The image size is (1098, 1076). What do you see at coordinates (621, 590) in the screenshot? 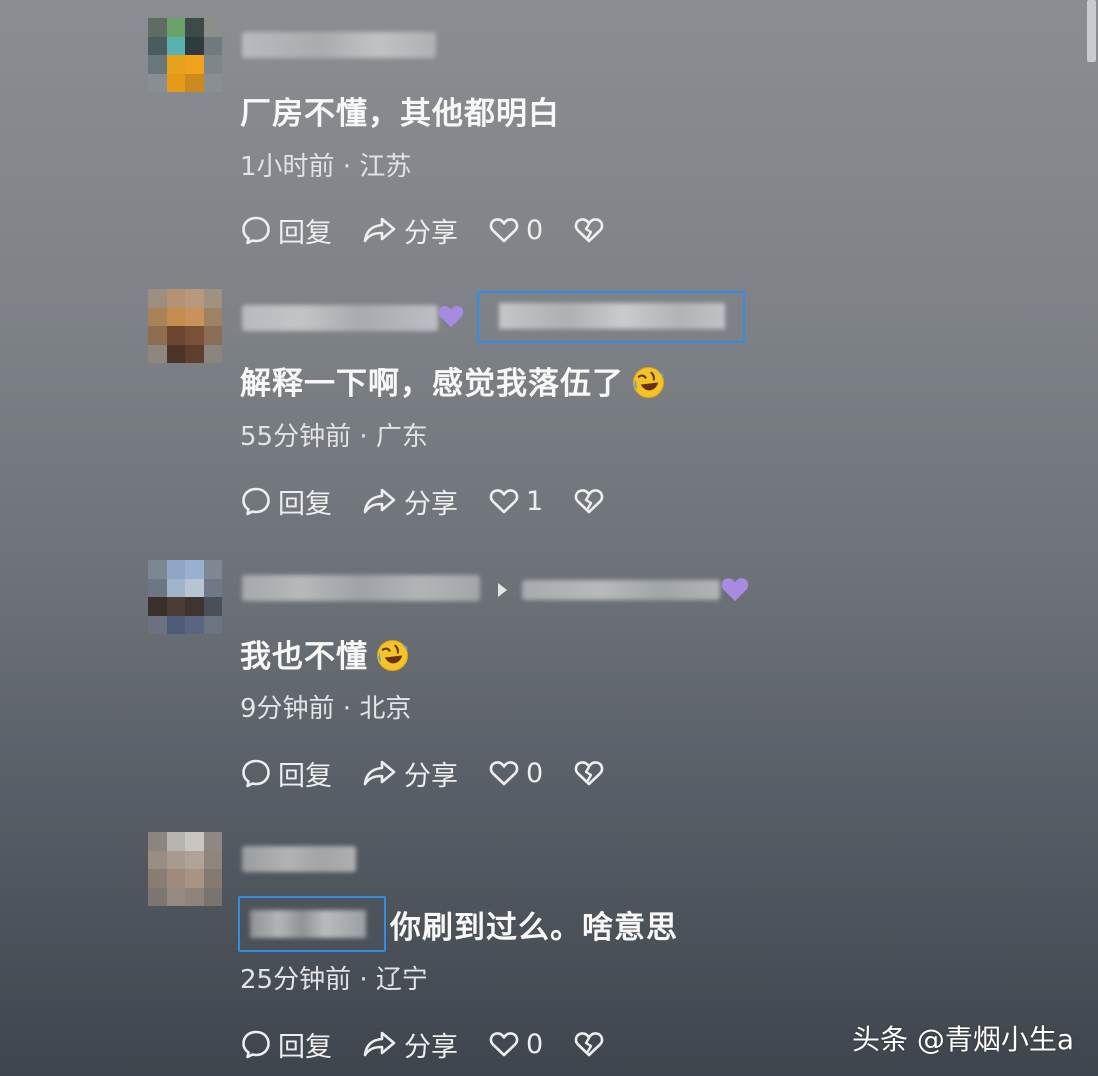
I see `reply-to-username-redacted` at bounding box center [621, 590].